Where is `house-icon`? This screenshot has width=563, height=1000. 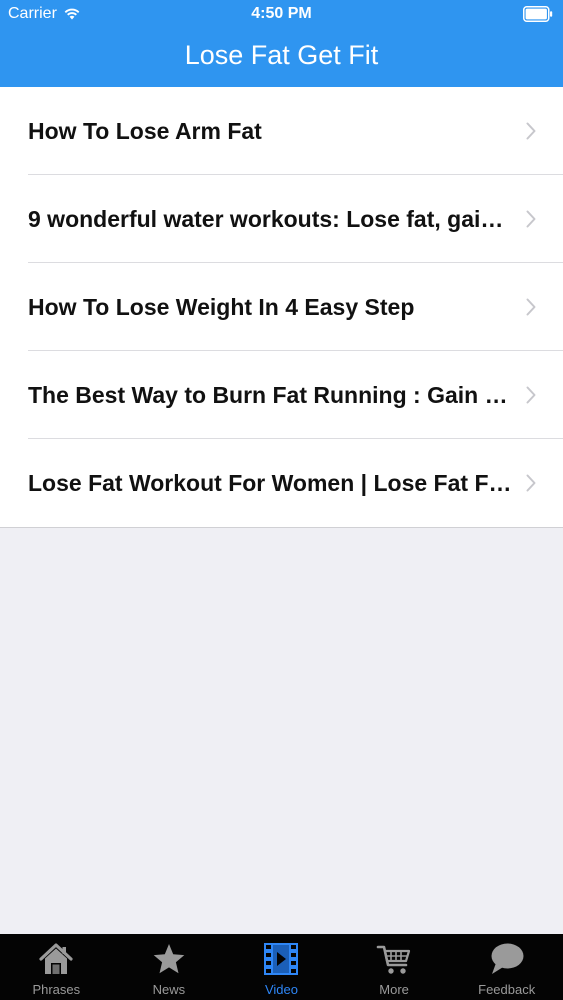 house-icon is located at coordinates (56, 958).